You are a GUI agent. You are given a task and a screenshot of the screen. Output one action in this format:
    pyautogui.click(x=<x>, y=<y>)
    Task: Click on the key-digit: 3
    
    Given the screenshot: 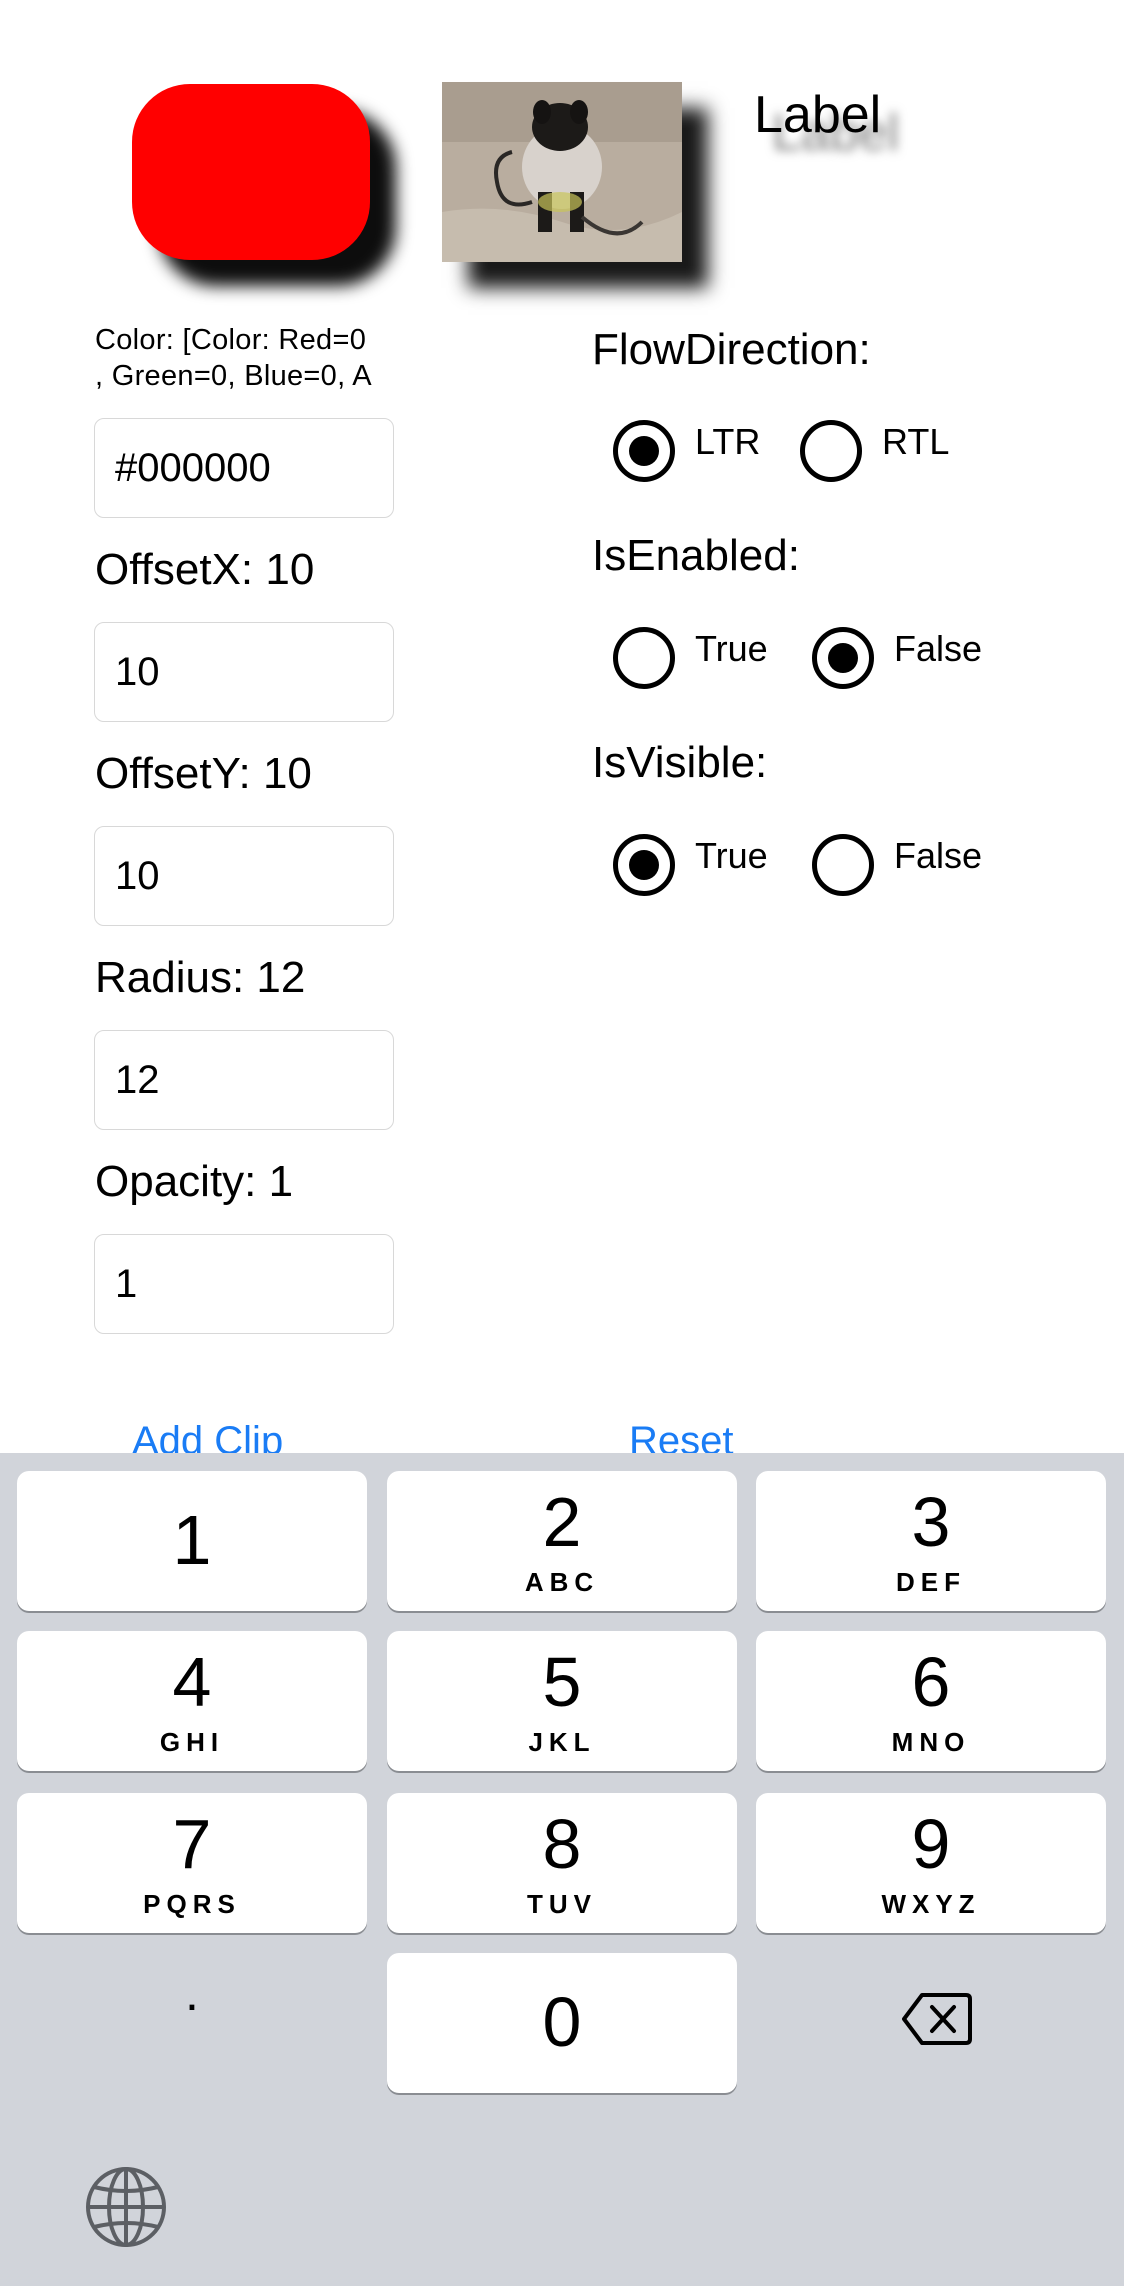 What is the action you would take?
    pyautogui.click(x=931, y=1522)
    